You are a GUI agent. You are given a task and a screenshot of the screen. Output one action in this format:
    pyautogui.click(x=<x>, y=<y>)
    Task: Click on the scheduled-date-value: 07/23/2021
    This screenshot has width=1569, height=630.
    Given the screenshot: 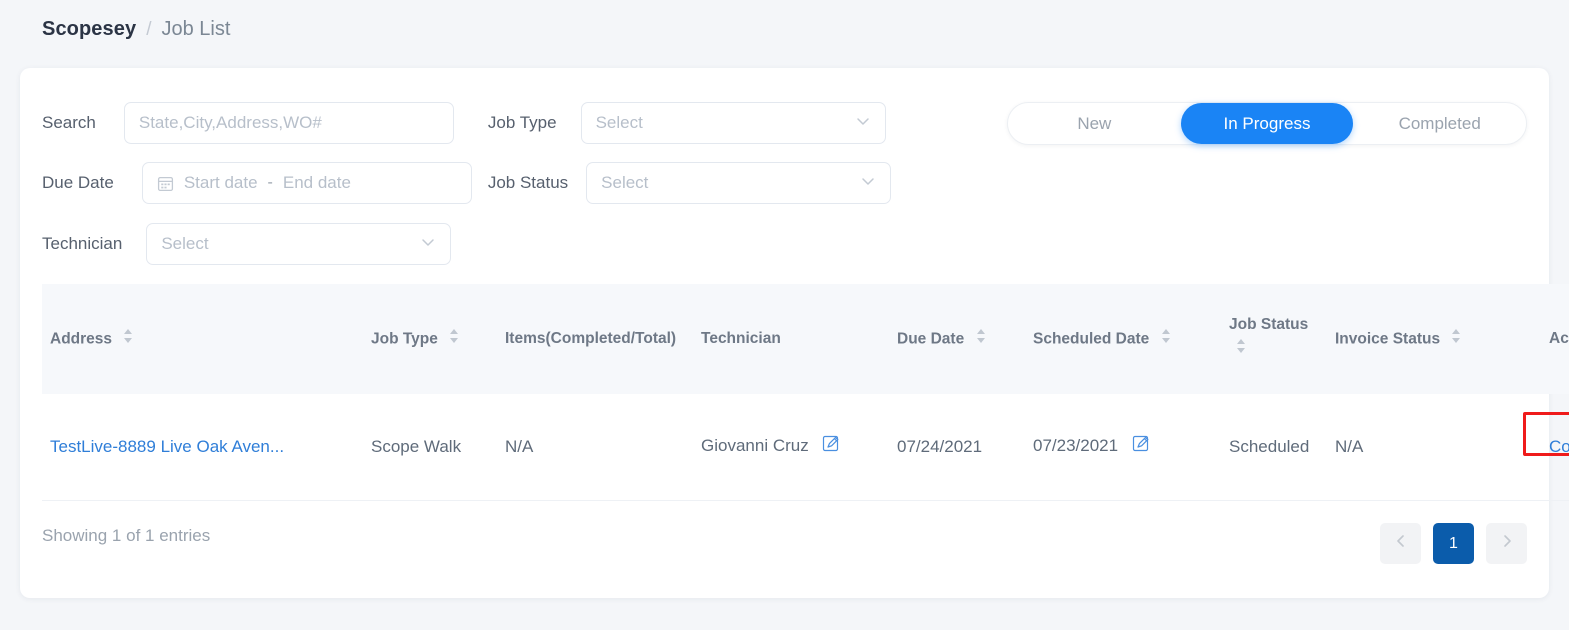 What is the action you would take?
    pyautogui.click(x=1076, y=446)
    